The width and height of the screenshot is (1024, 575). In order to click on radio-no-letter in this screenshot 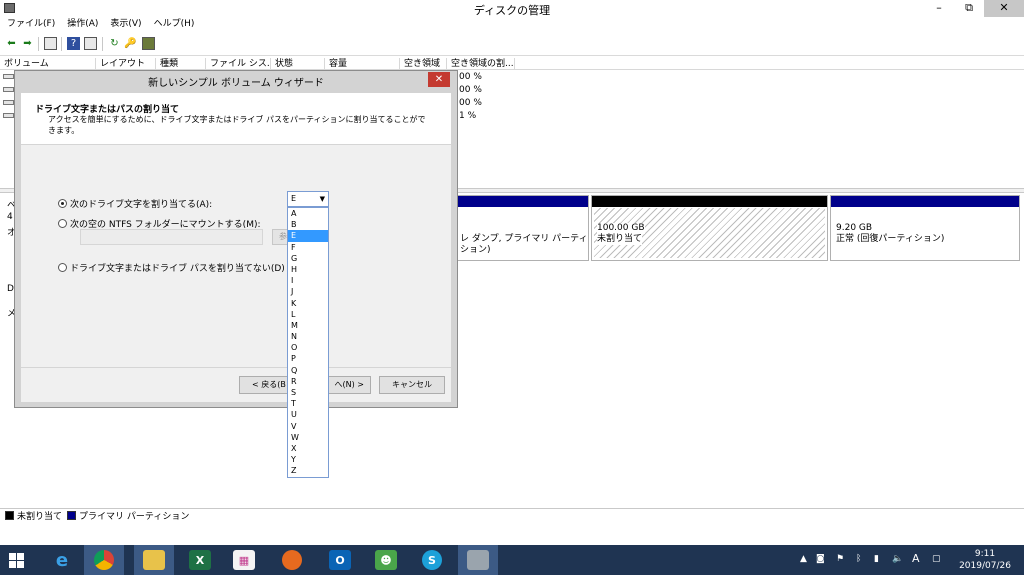, I will do `click(62, 267)`.